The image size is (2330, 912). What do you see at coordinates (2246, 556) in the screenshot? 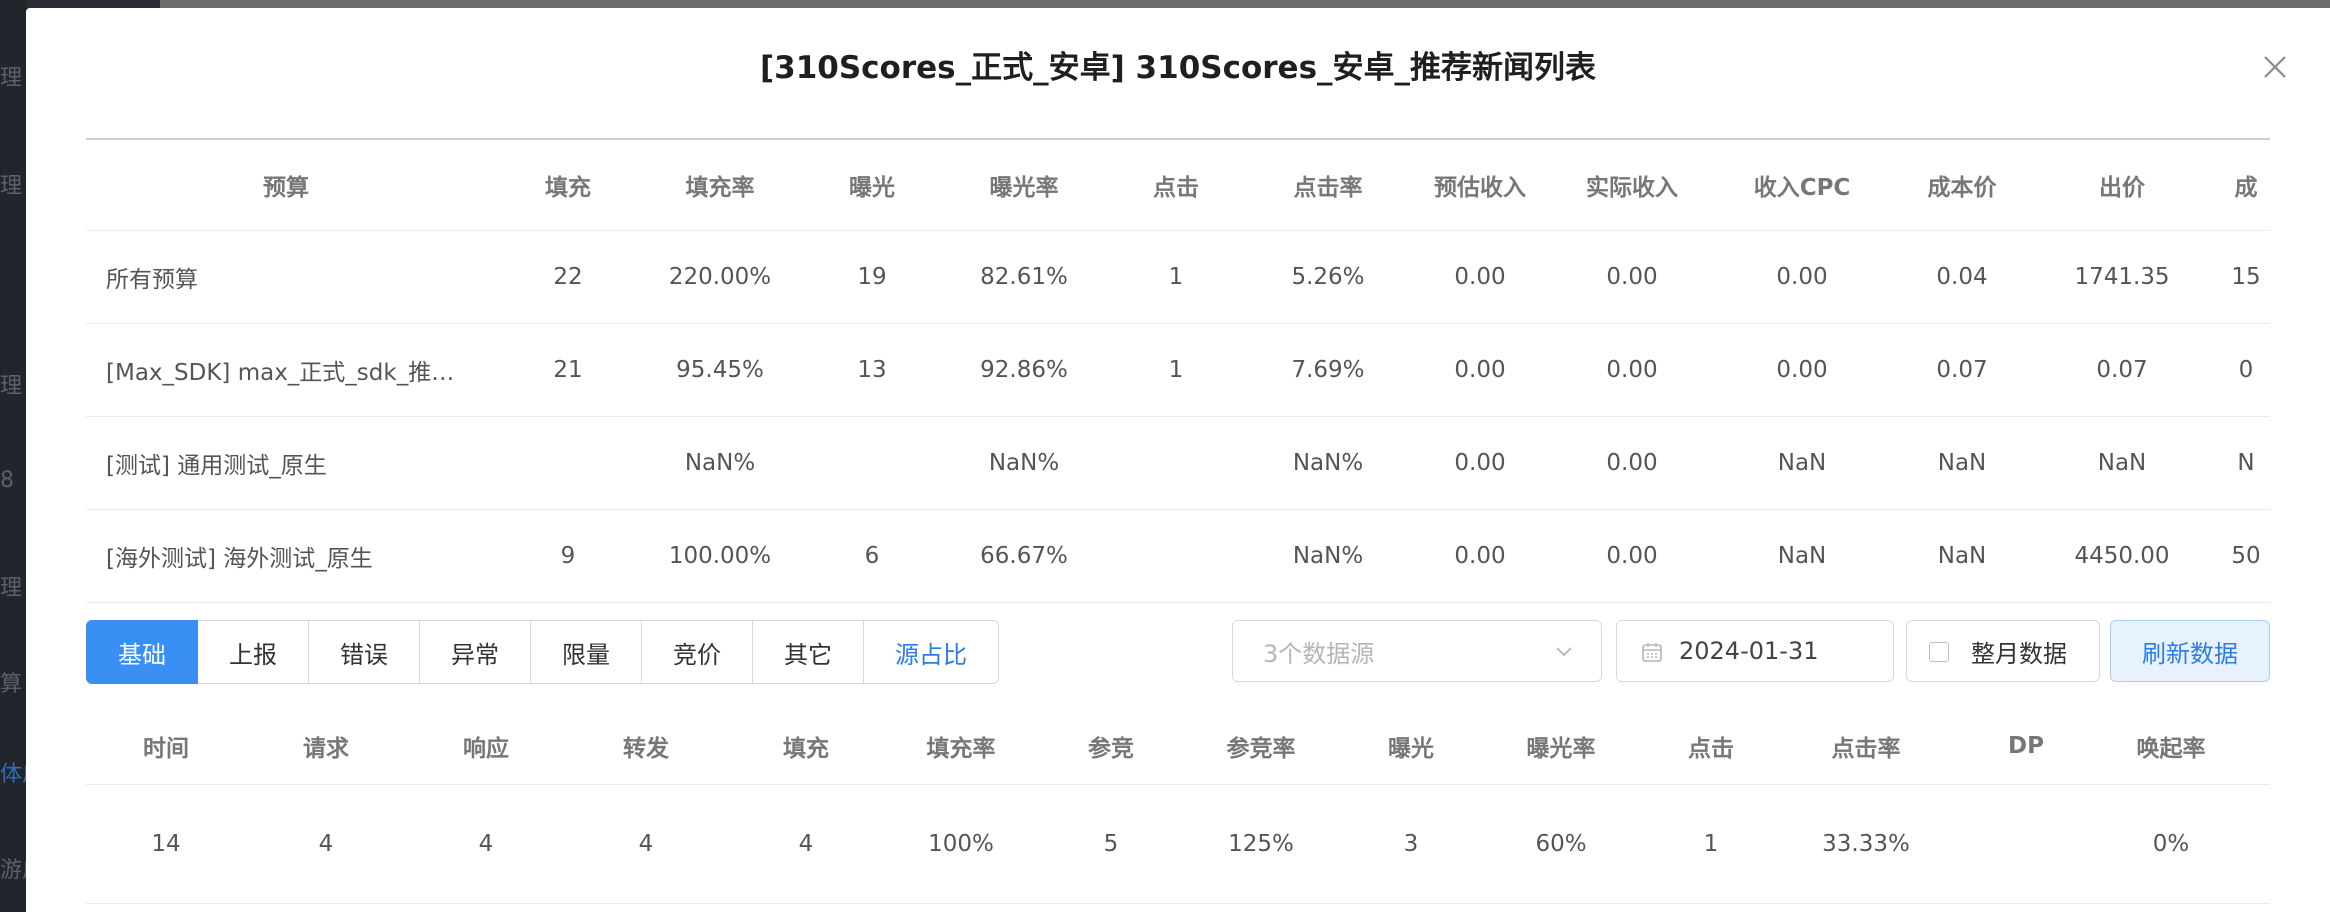
I see `table-cell: 50` at bounding box center [2246, 556].